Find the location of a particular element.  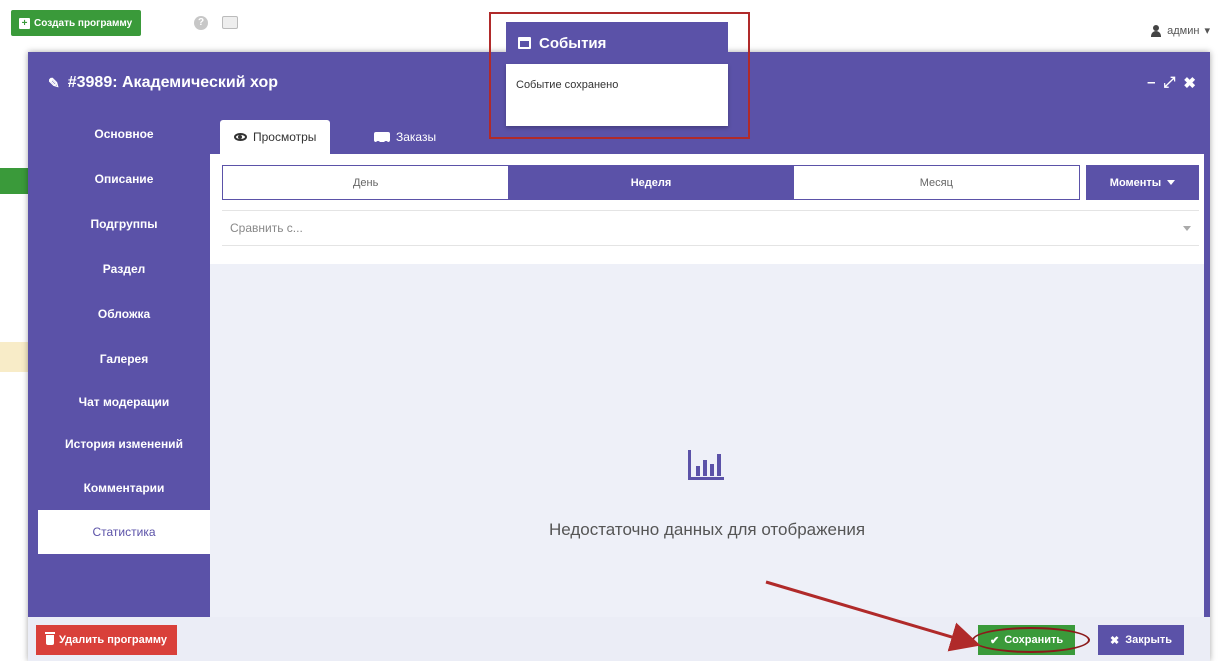

tab-views: Просмотры is located at coordinates (275, 137).